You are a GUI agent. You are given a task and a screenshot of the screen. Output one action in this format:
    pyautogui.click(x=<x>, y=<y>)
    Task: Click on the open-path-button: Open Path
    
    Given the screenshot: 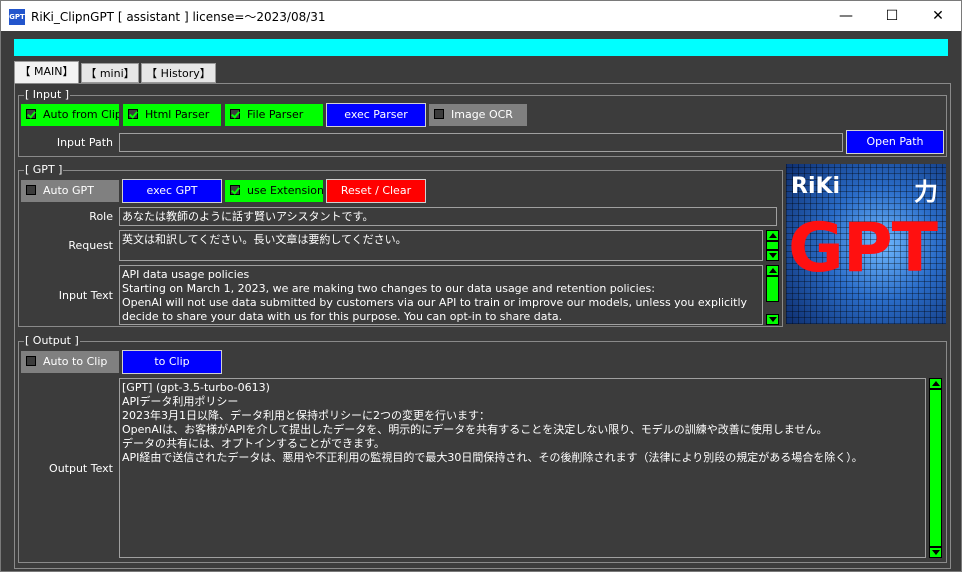 What is the action you would take?
    pyautogui.click(x=895, y=142)
    